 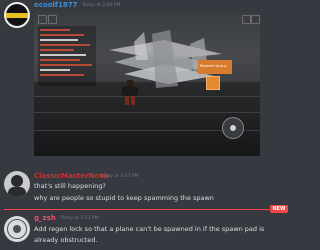 I want to click on new-messages-divider, so click(x=137, y=209).